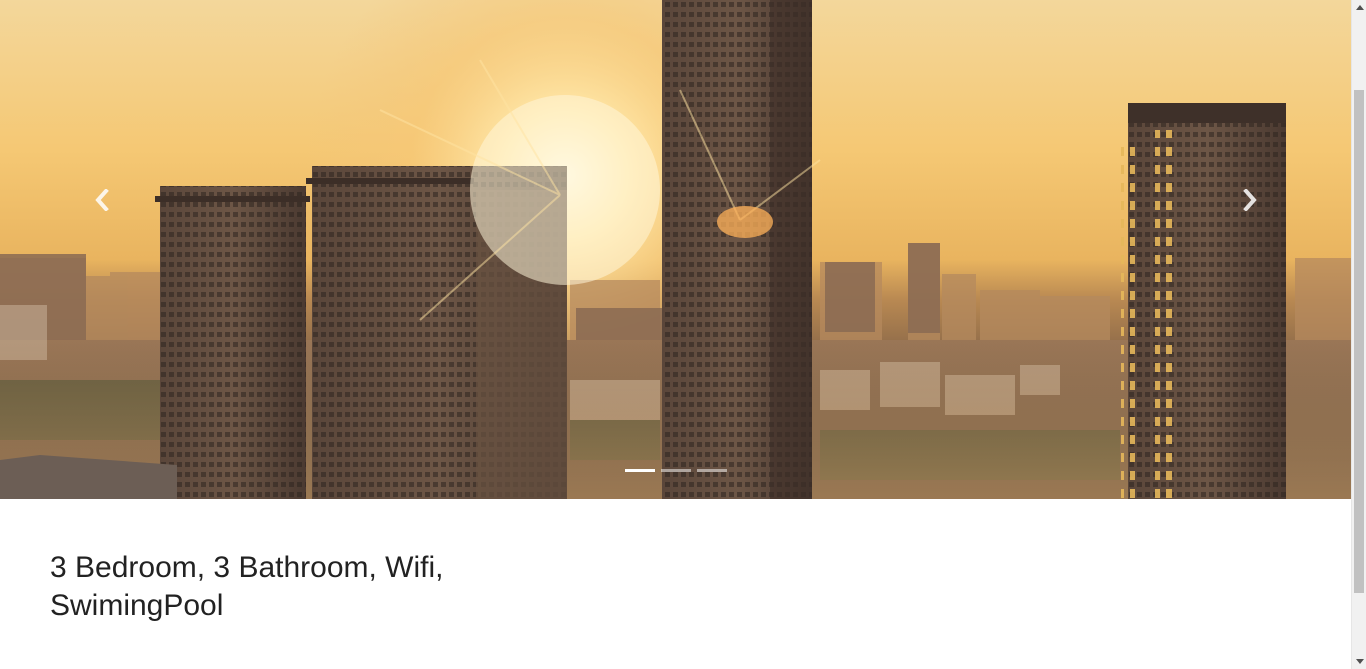  I want to click on chevron-right-icon, so click(1250, 200).